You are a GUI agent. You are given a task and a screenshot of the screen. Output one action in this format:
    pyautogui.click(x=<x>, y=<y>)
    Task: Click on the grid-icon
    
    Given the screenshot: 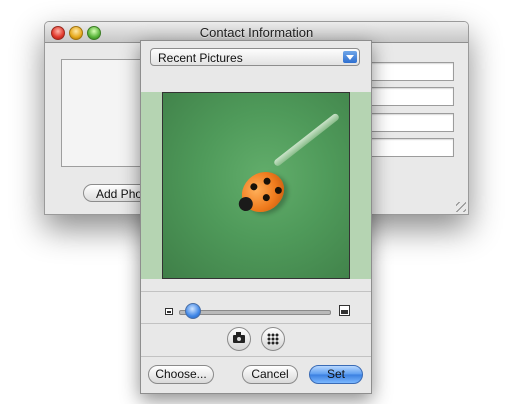 What is the action you would take?
    pyautogui.click(x=273, y=339)
    